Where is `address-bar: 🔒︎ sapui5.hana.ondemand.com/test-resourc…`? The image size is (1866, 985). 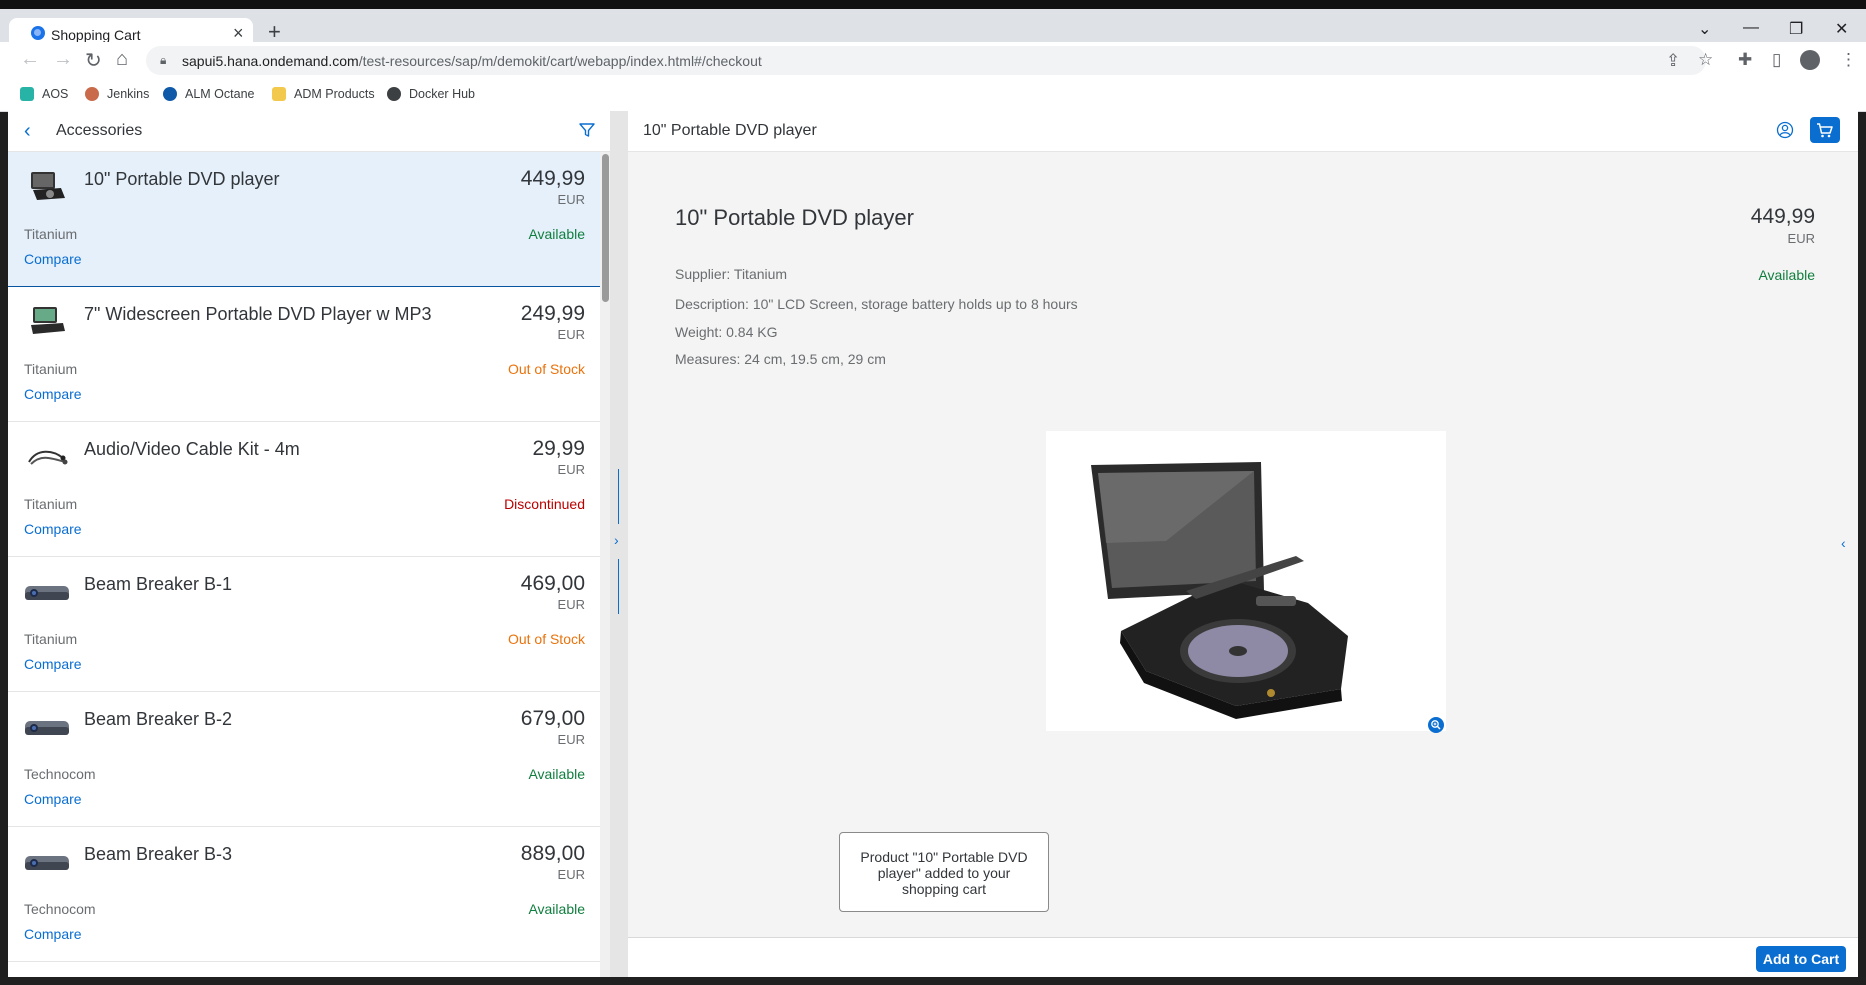 address-bar: 🔒︎ sapui5.hana.ondemand.com/test-resourc… is located at coordinates (929, 60).